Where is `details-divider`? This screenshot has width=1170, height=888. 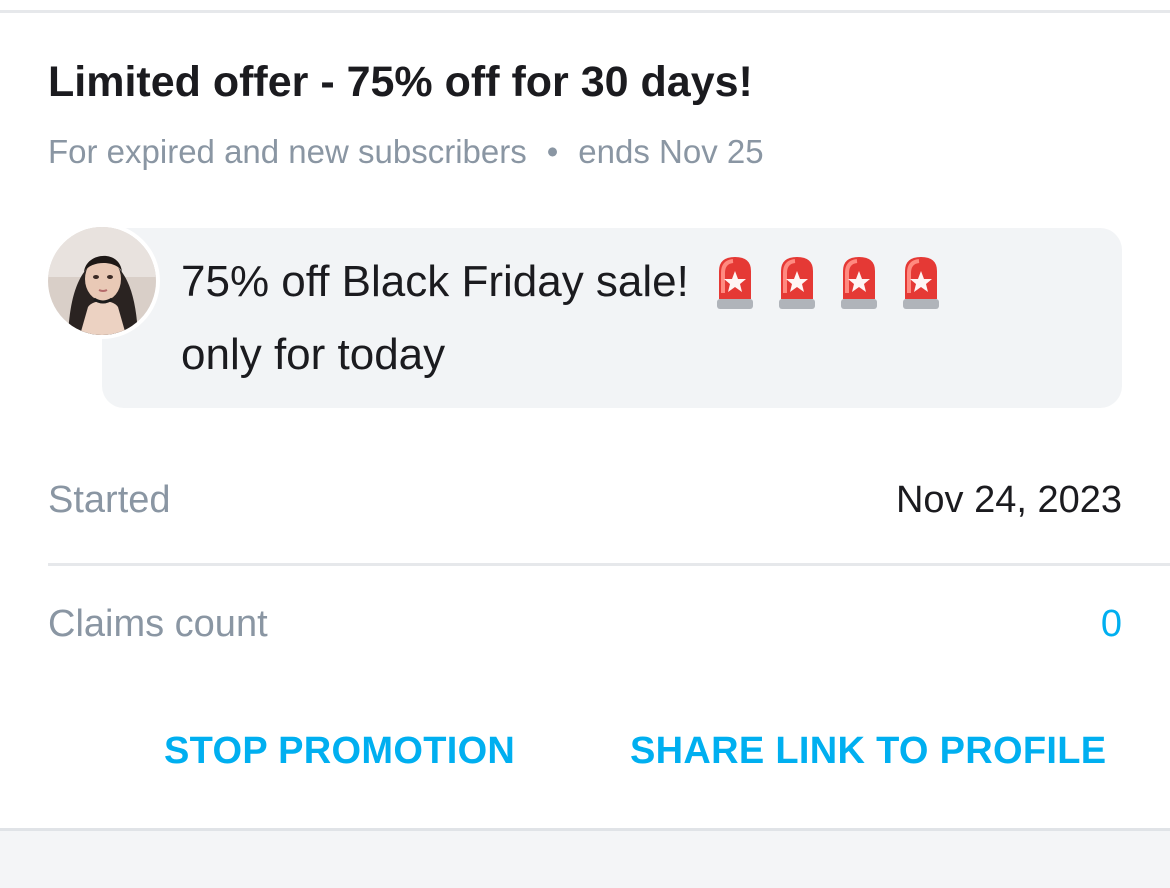 details-divider is located at coordinates (609, 564).